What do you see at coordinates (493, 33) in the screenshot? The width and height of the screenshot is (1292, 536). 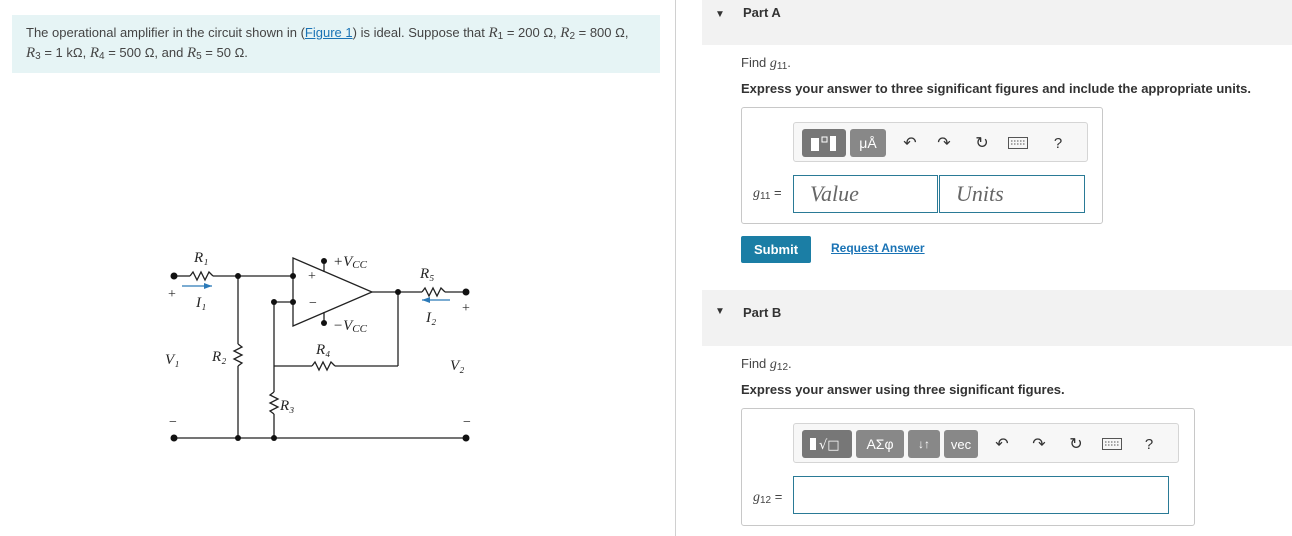 I see `r1-symbol: R` at bounding box center [493, 33].